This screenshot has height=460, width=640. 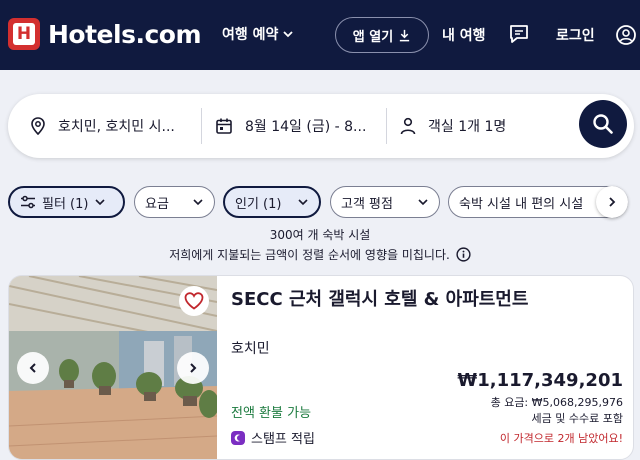 What do you see at coordinates (575, 35) in the screenshot?
I see `login-link: 로그인` at bounding box center [575, 35].